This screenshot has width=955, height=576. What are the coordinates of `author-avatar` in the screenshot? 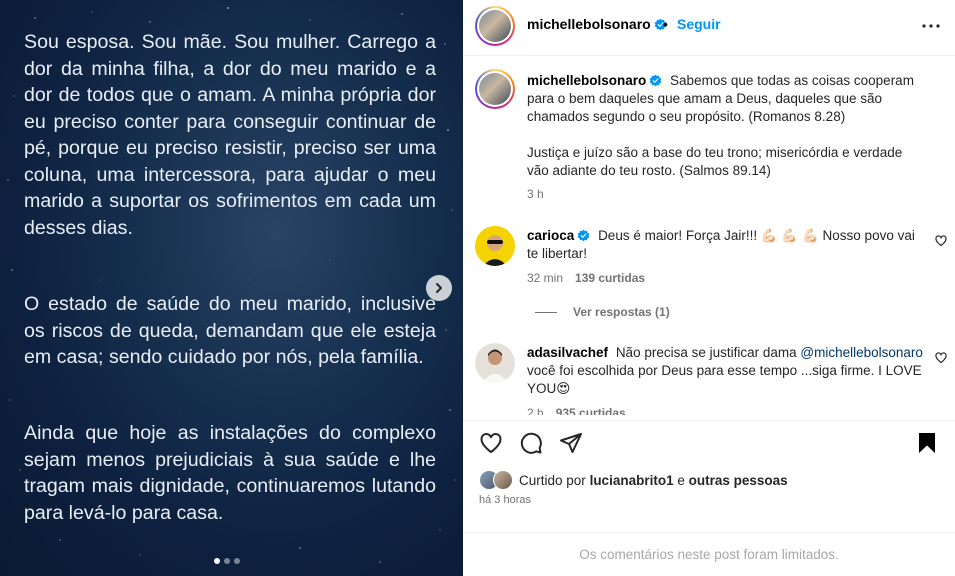 It's located at (495, 26).